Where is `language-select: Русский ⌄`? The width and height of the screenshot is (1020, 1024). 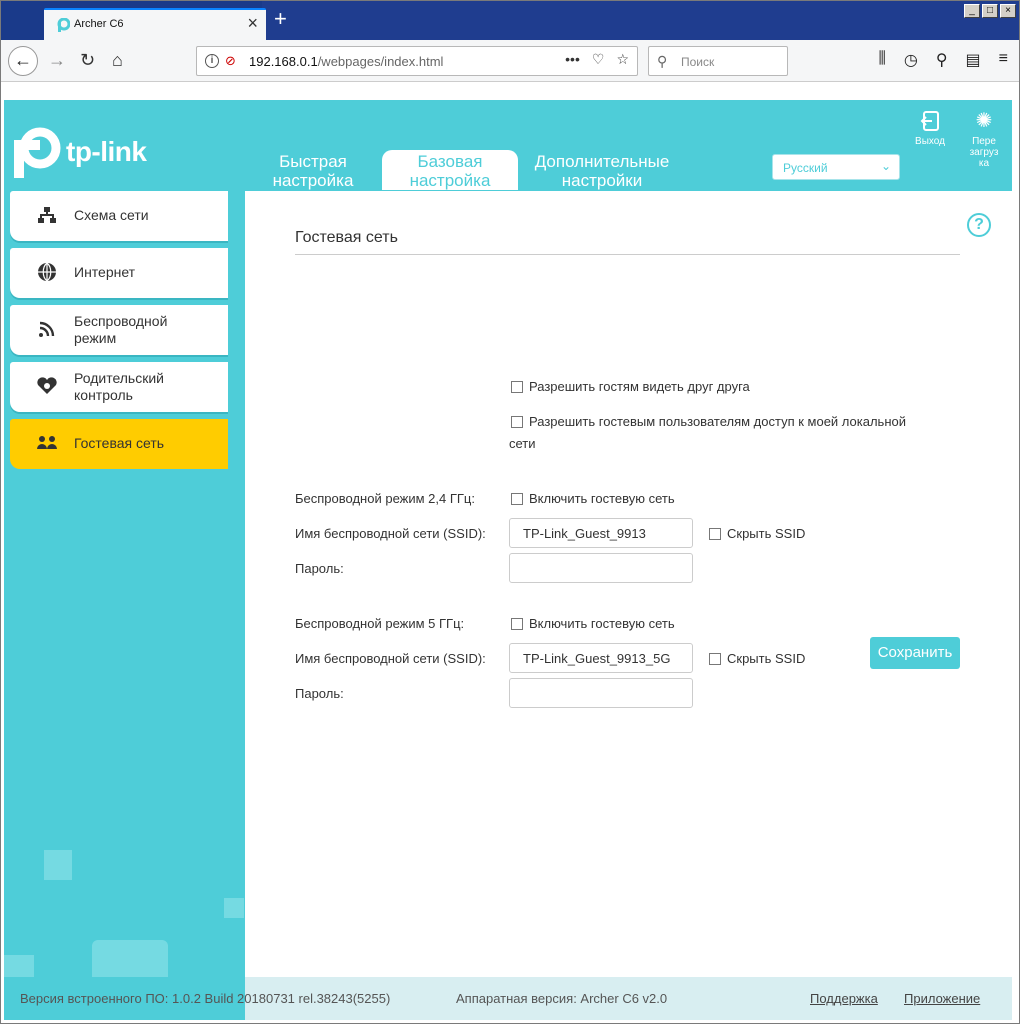 language-select: Русский ⌄ is located at coordinates (836, 167).